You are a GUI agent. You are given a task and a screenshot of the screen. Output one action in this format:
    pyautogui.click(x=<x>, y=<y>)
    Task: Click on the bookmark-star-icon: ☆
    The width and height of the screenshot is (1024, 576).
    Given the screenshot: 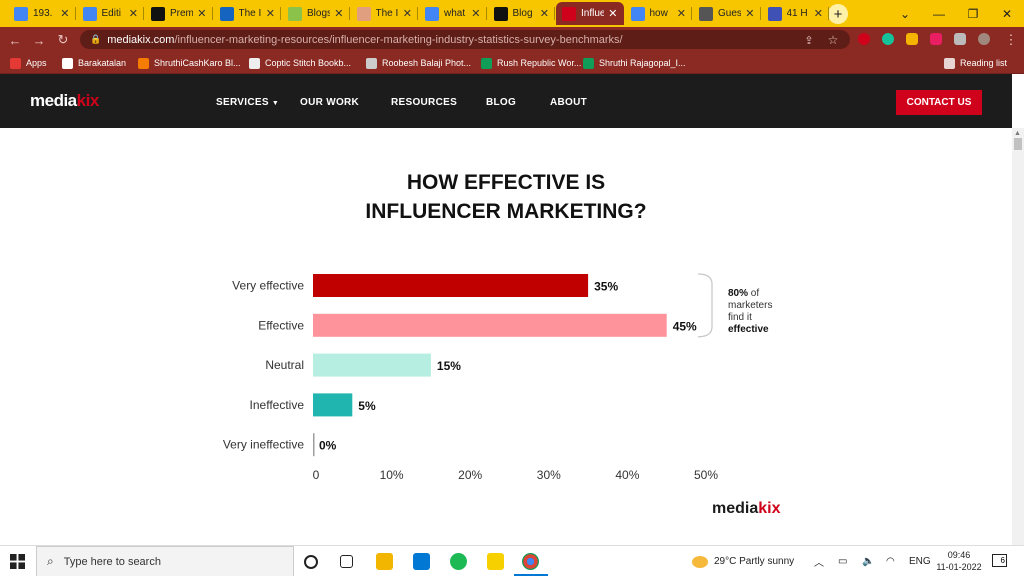 What is the action you would take?
    pyautogui.click(x=833, y=40)
    